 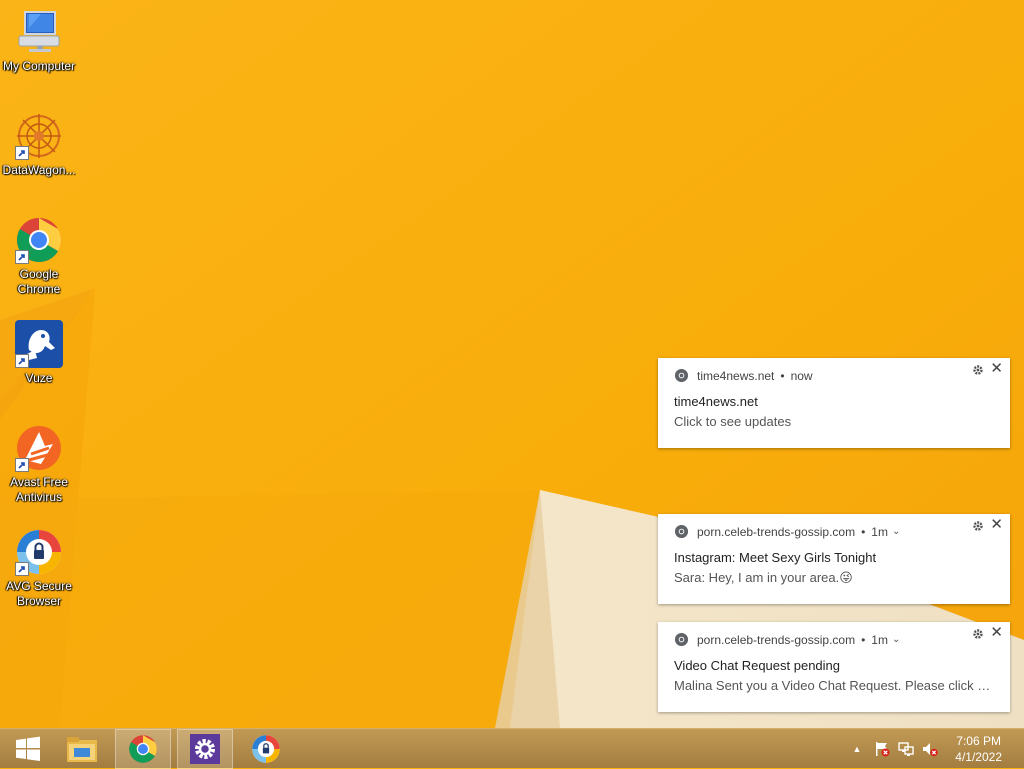 I want to click on notification-title: time4news.net, so click(x=716, y=401).